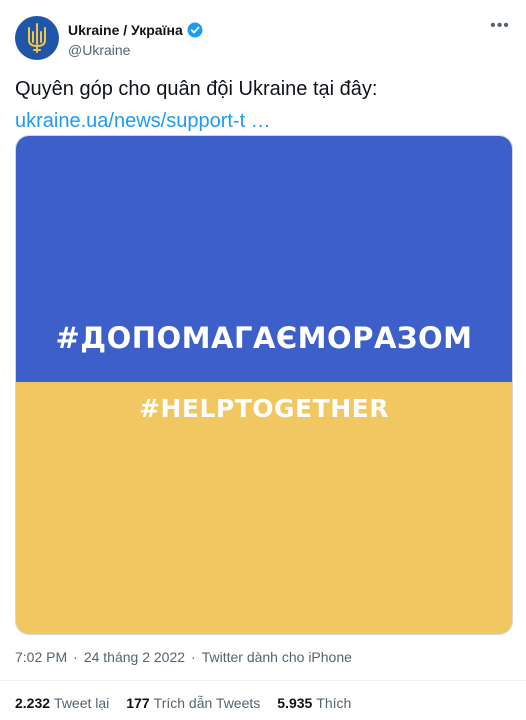  Describe the element at coordinates (138, 703) in the screenshot. I see `stat-value: 177` at that location.